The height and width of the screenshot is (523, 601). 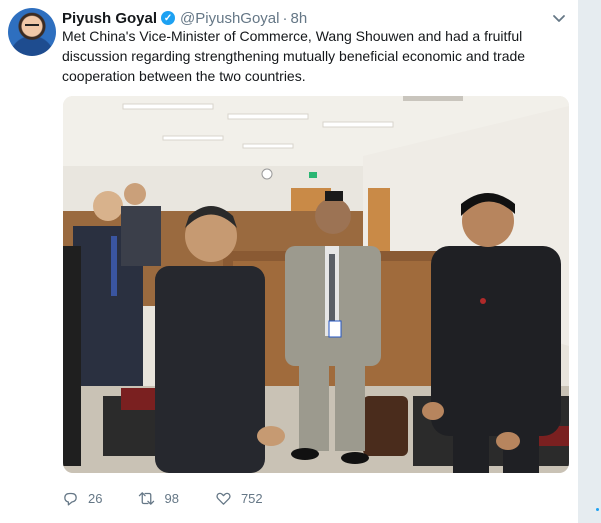 I want to click on reply-action: 26, so click(x=82, y=498).